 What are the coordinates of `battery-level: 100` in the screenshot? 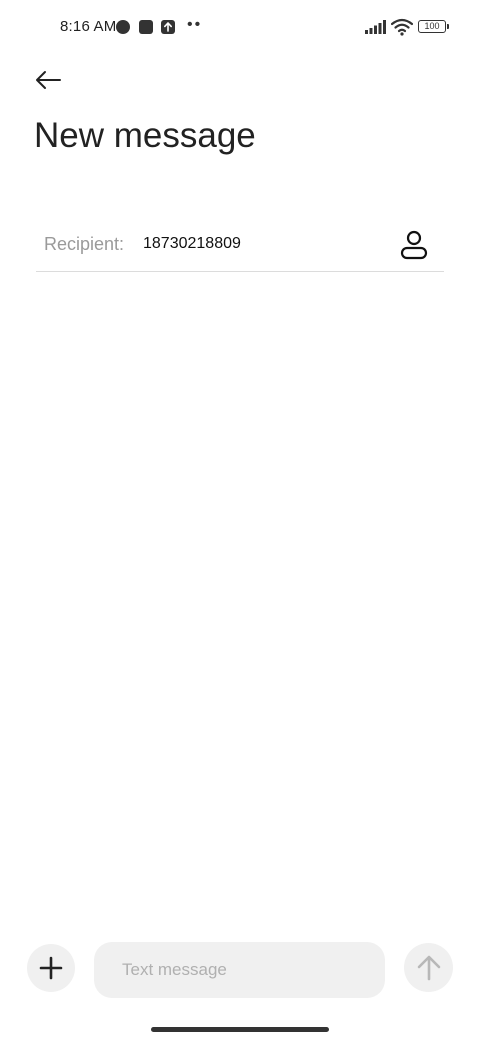 It's located at (432, 26).